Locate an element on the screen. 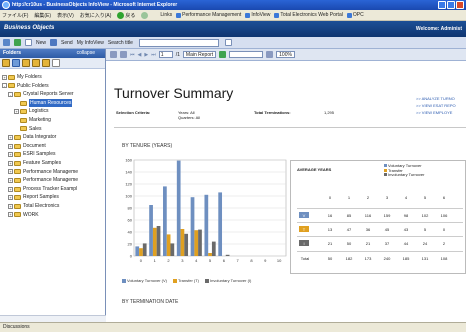 This screenshot has width=466, height=332. collapse-link: collapse is located at coordinates (86, 53).